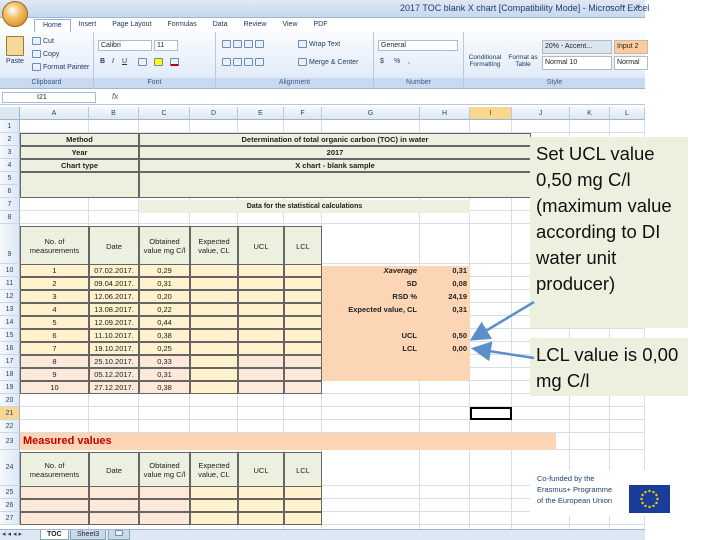  I want to click on office-button, so click(15, 14).